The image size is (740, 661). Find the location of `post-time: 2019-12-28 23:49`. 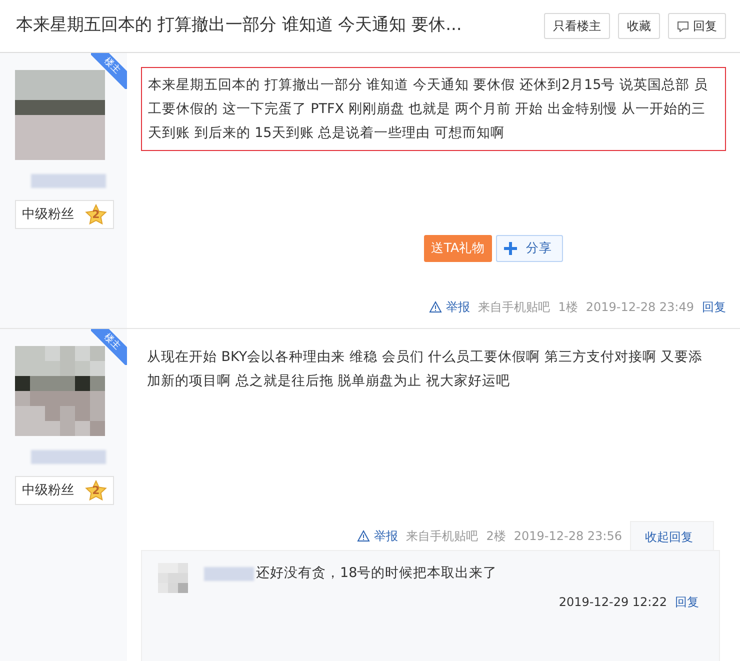

post-time: 2019-12-28 23:49 is located at coordinates (640, 307).